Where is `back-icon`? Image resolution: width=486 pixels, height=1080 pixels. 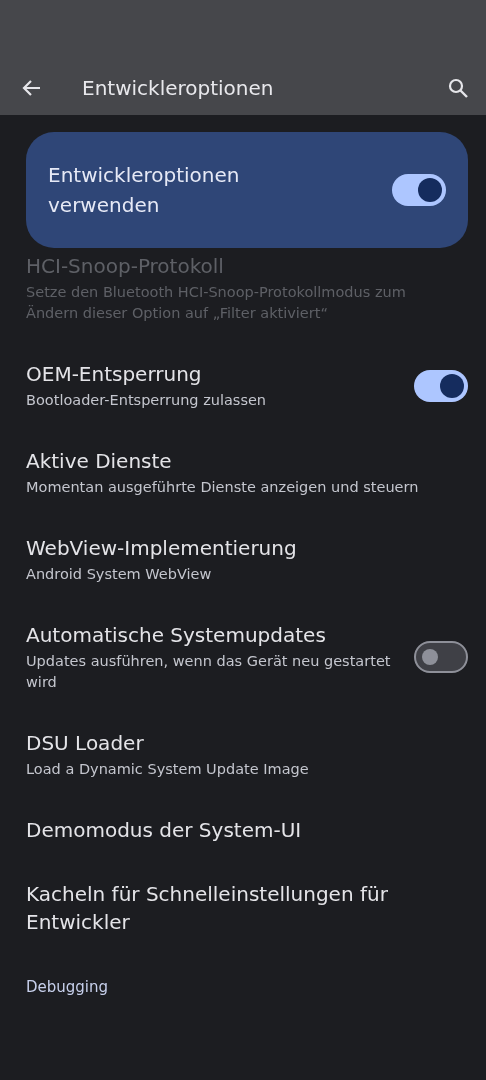
back-icon is located at coordinates (31, 87).